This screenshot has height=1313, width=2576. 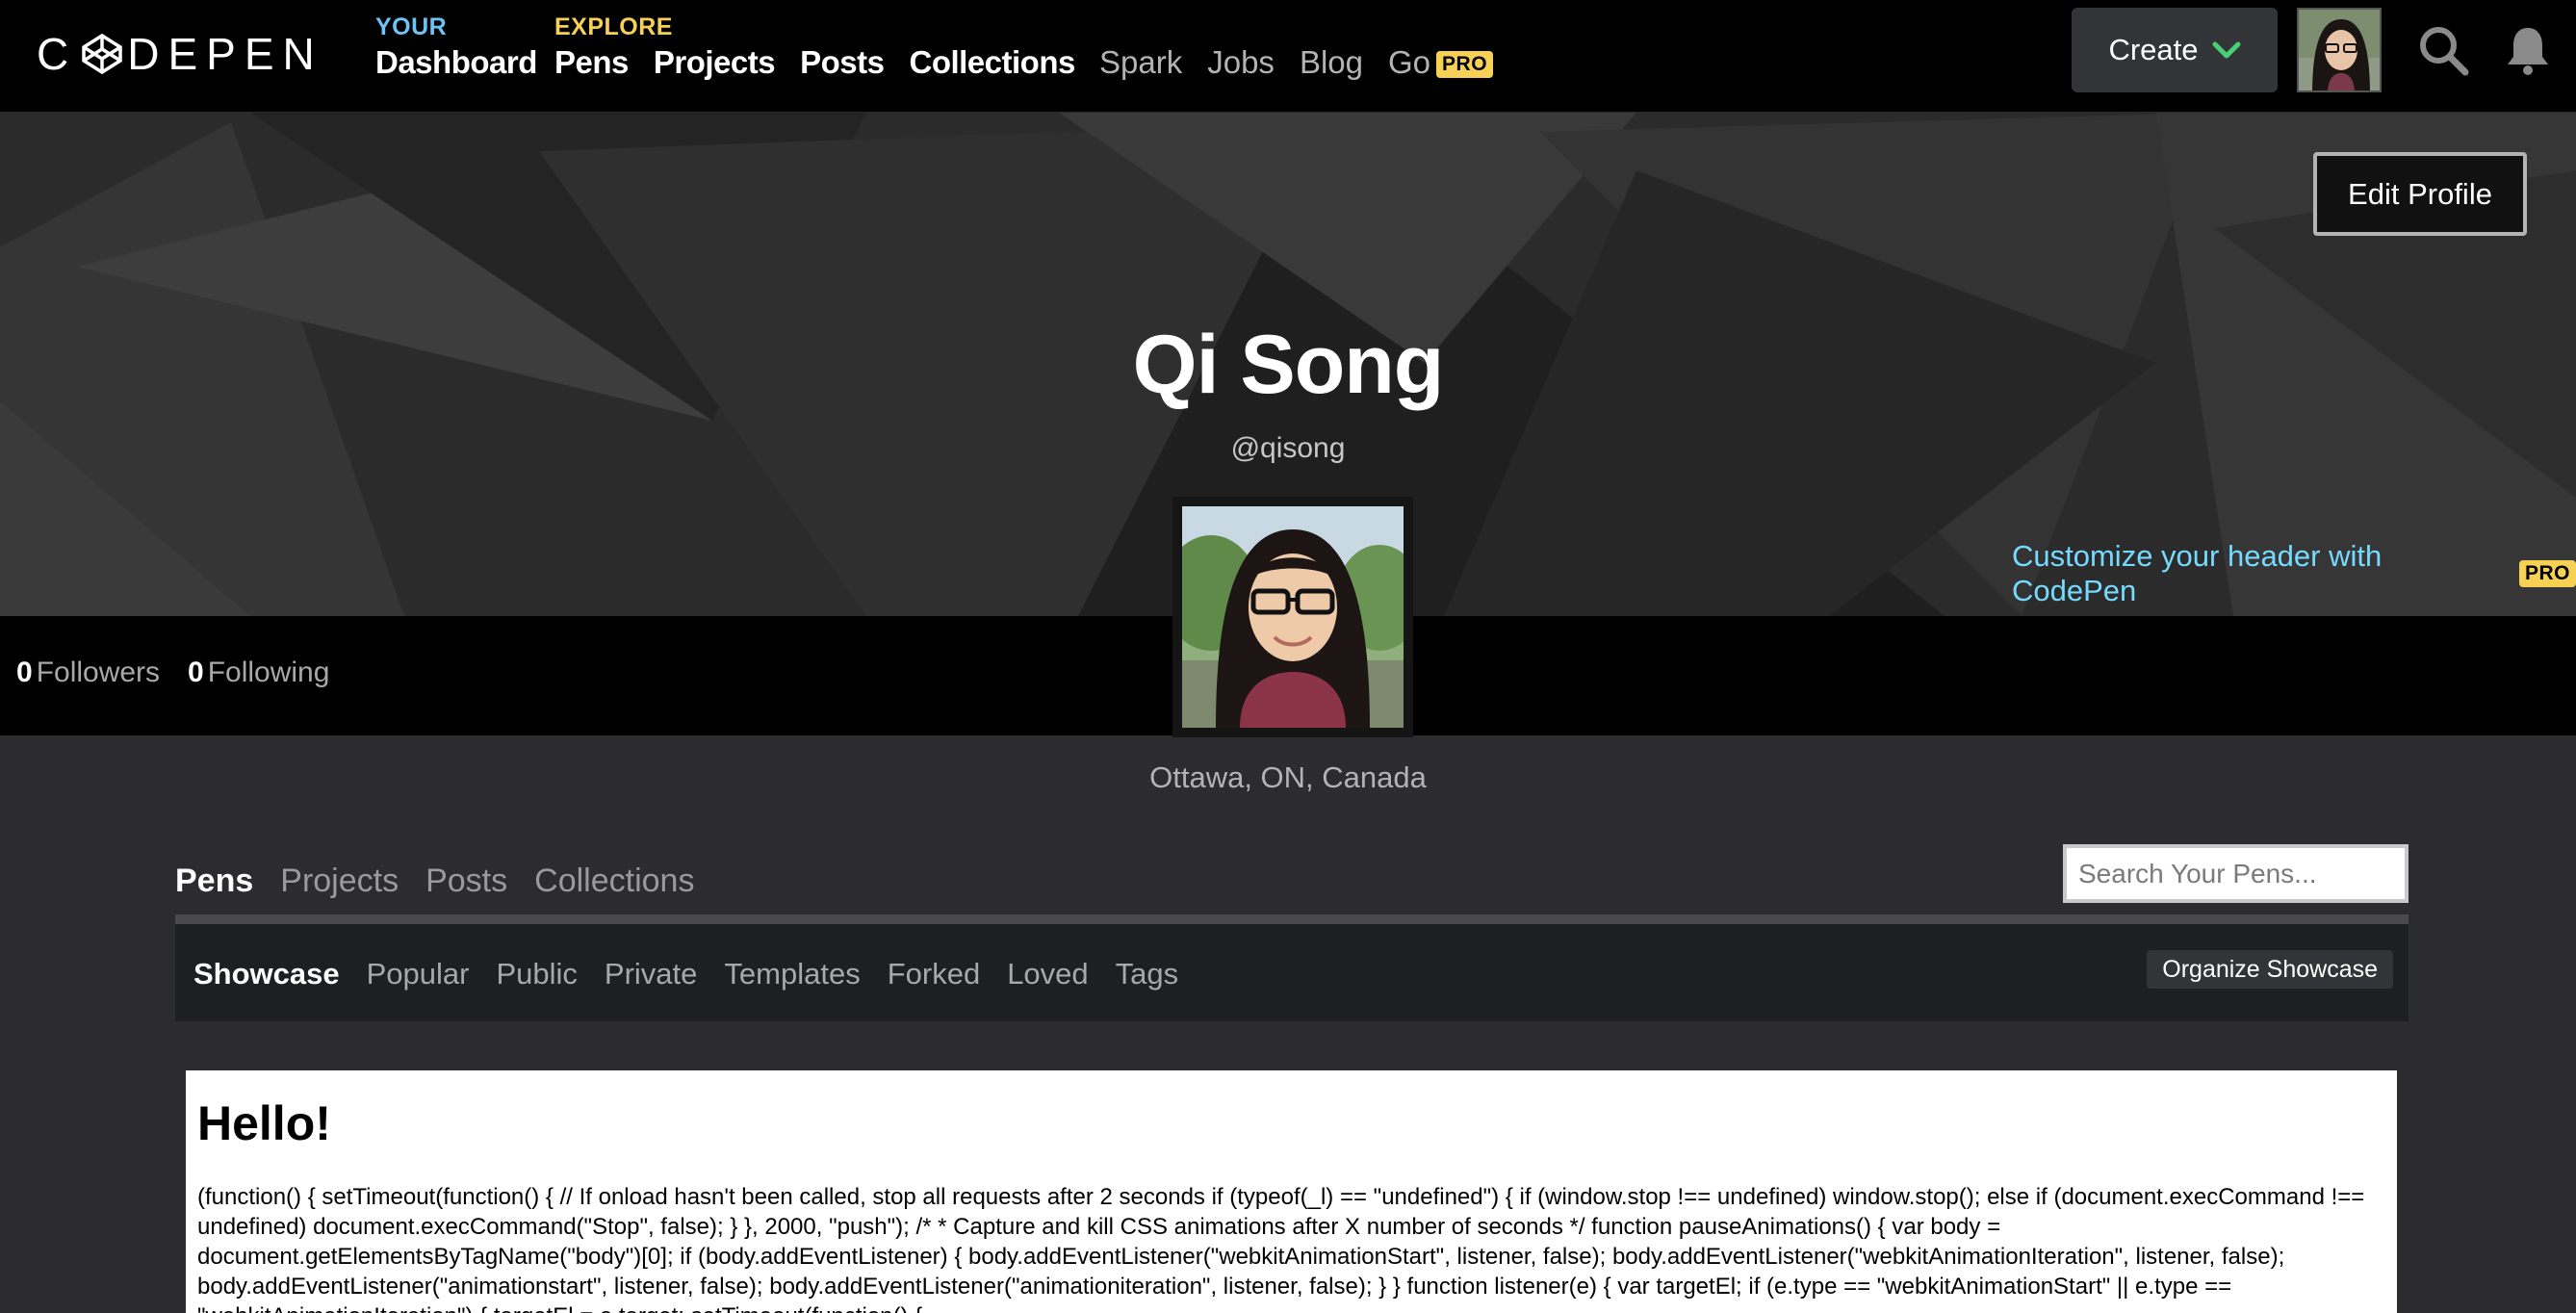 What do you see at coordinates (214, 881) in the screenshot?
I see `tab-pens: Pens` at bounding box center [214, 881].